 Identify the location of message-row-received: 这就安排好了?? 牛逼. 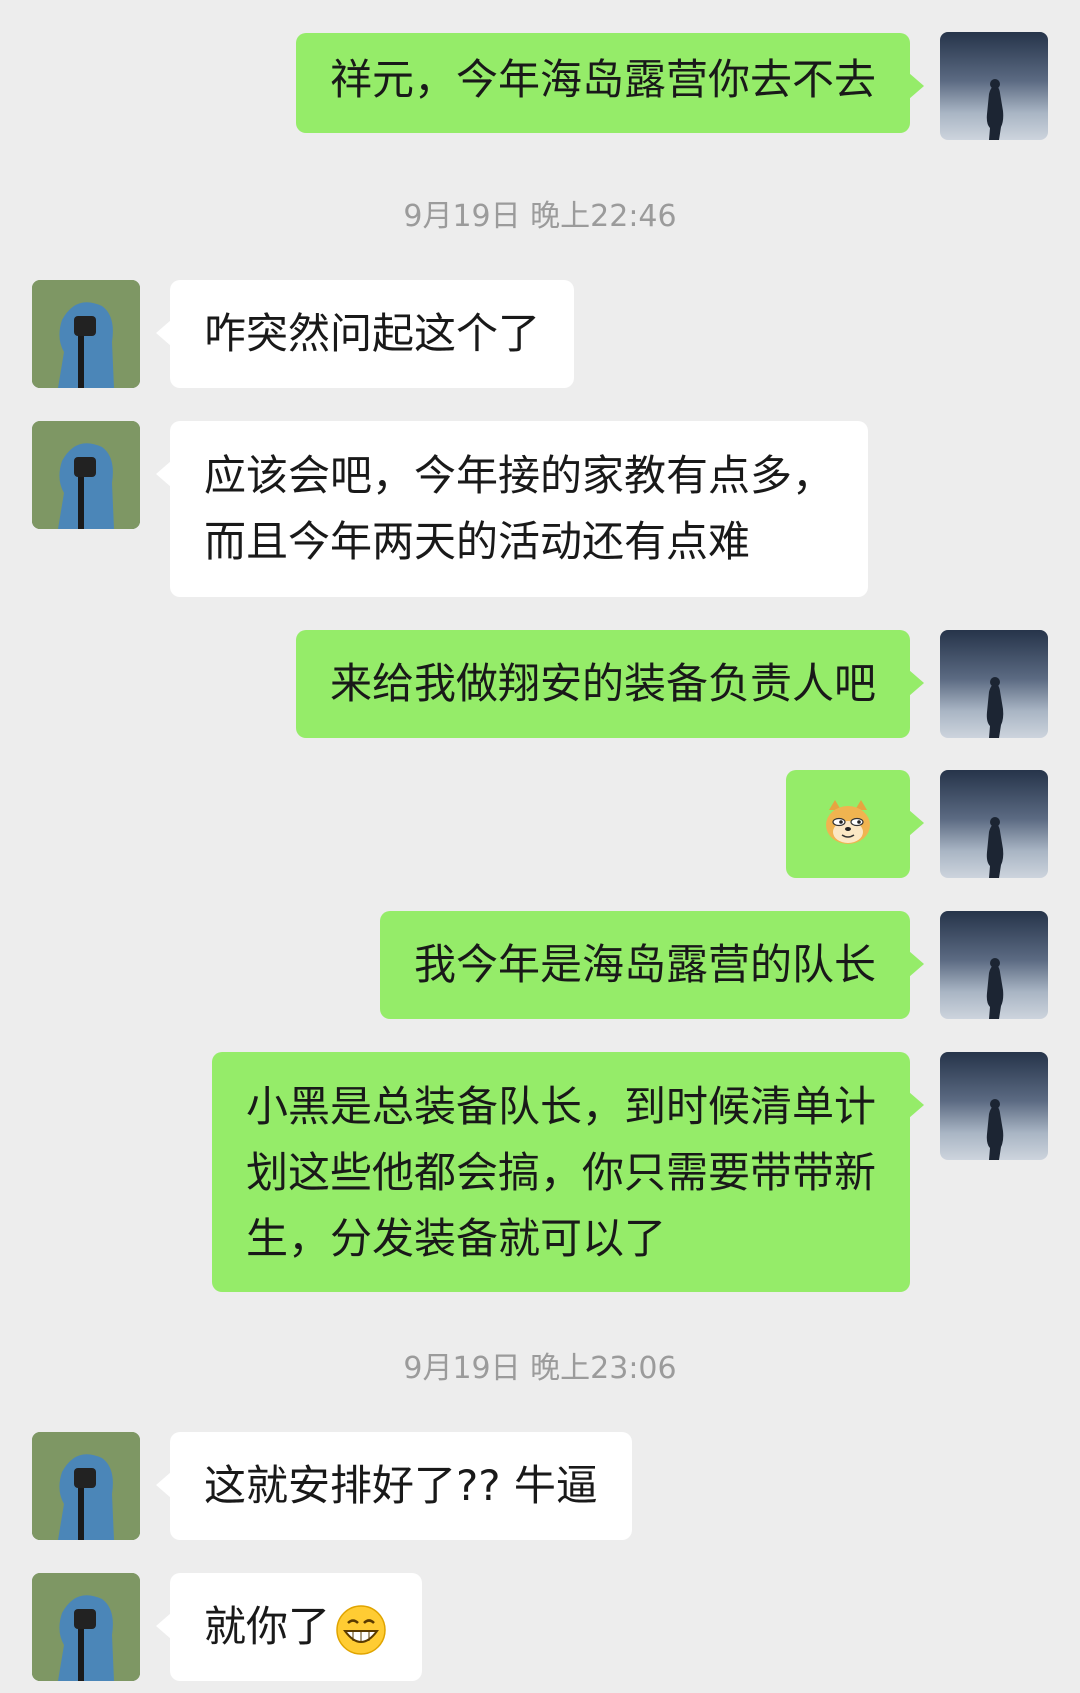
(540, 1486).